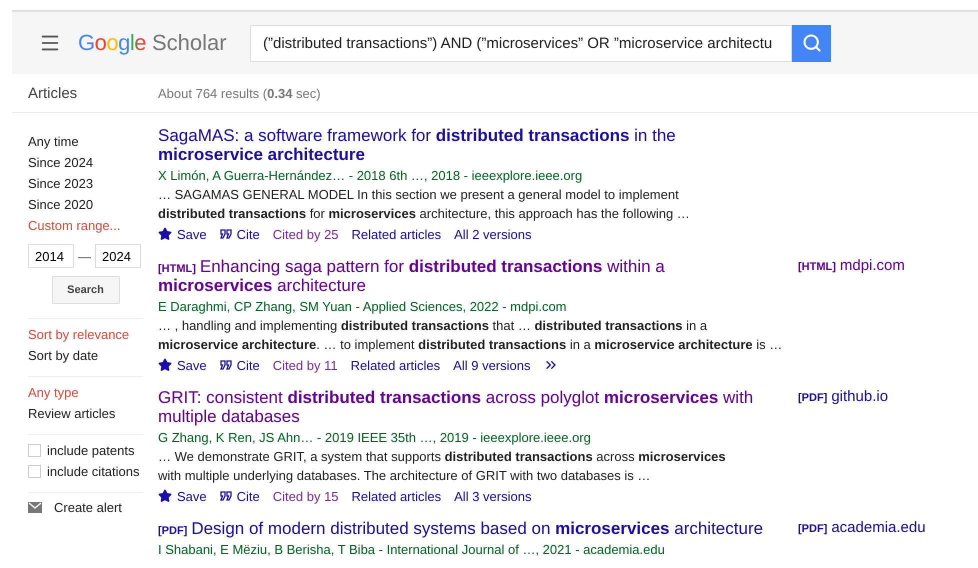  Describe the element at coordinates (35, 507) in the screenshot. I see `envelope-icon` at that location.